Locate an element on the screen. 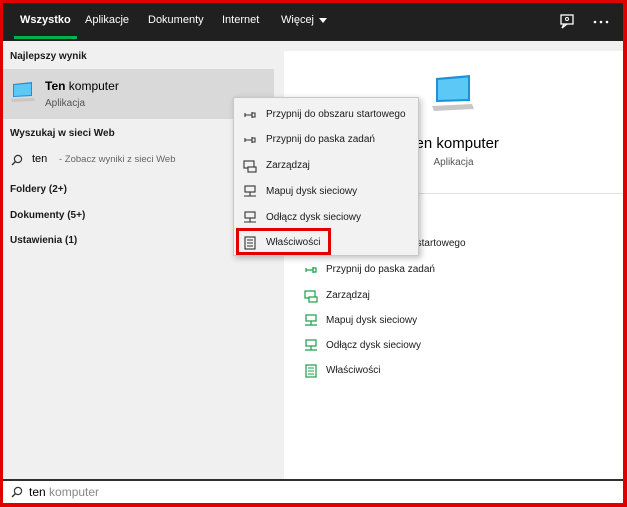 The height and width of the screenshot is (507, 627). action-pin-taskbar: Przypnij do paska zadań is located at coordinates (454, 270).